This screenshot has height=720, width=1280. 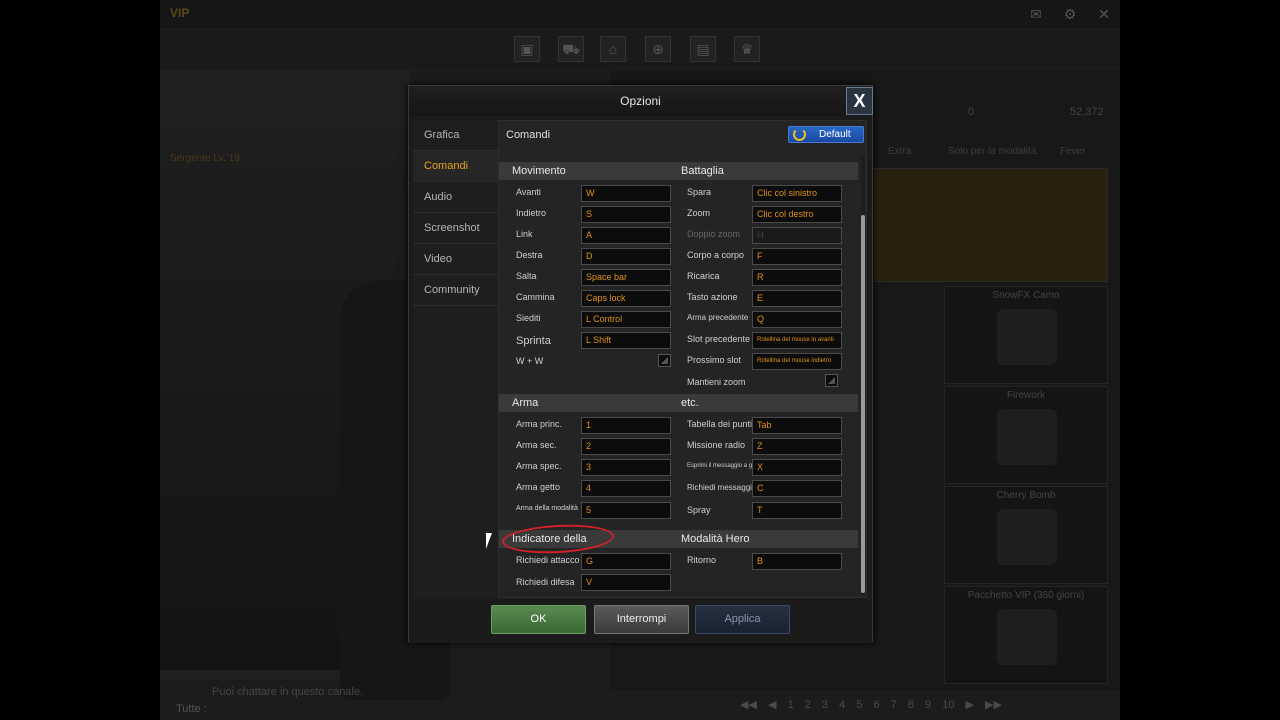 What do you see at coordinates (626, 488) in the screenshot?
I see `key-binding-field: 4` at bounding box center [626, 488].